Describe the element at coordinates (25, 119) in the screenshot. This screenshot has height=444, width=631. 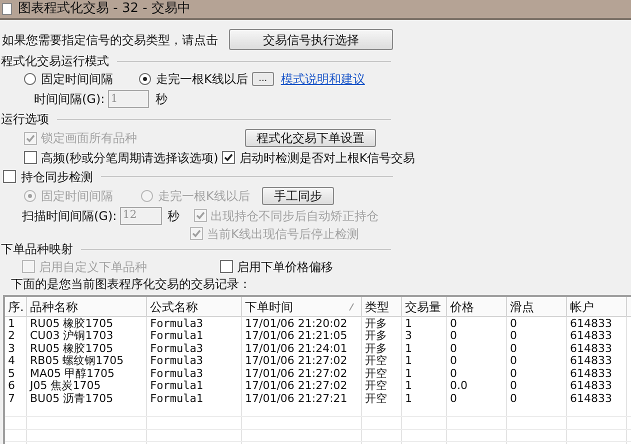
I see `section-title: 运行选项` at that location.